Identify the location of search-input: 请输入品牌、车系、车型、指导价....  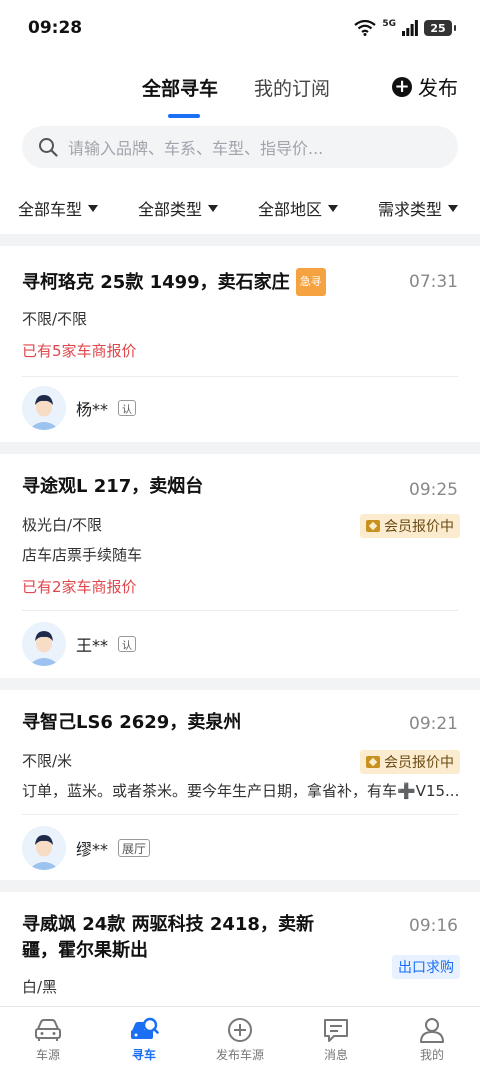
(240, 147).